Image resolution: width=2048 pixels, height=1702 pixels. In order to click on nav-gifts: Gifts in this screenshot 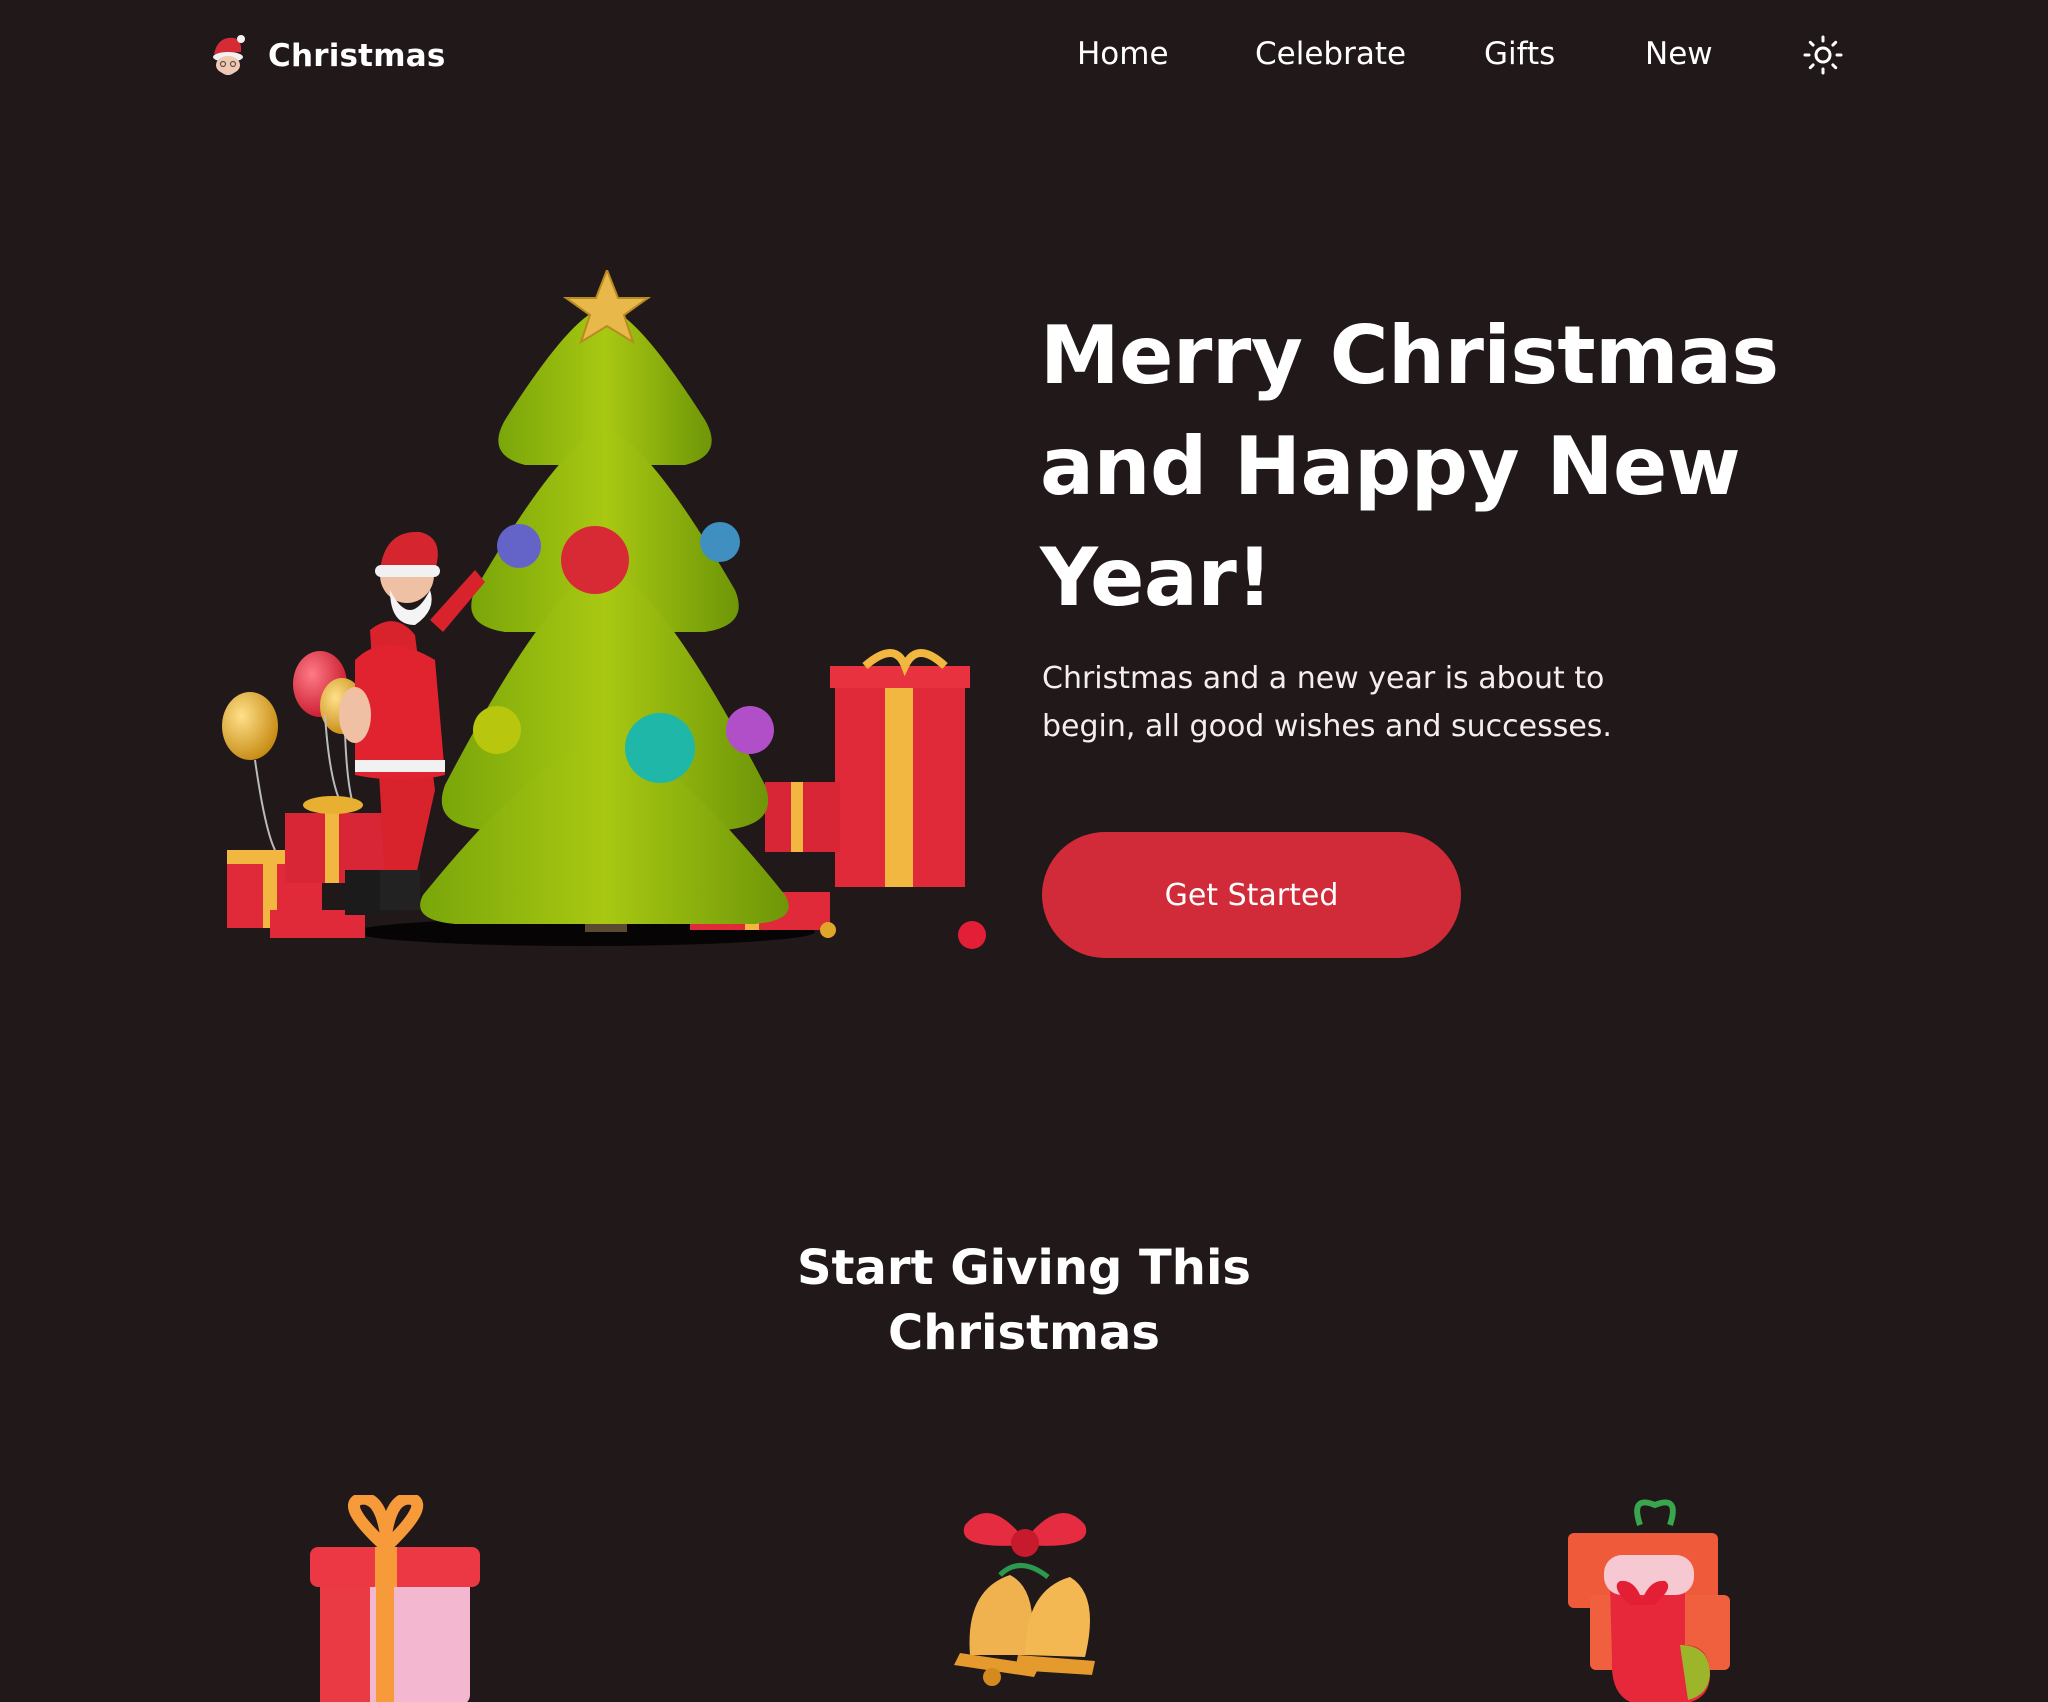, I will do `click(1519, 54)`.